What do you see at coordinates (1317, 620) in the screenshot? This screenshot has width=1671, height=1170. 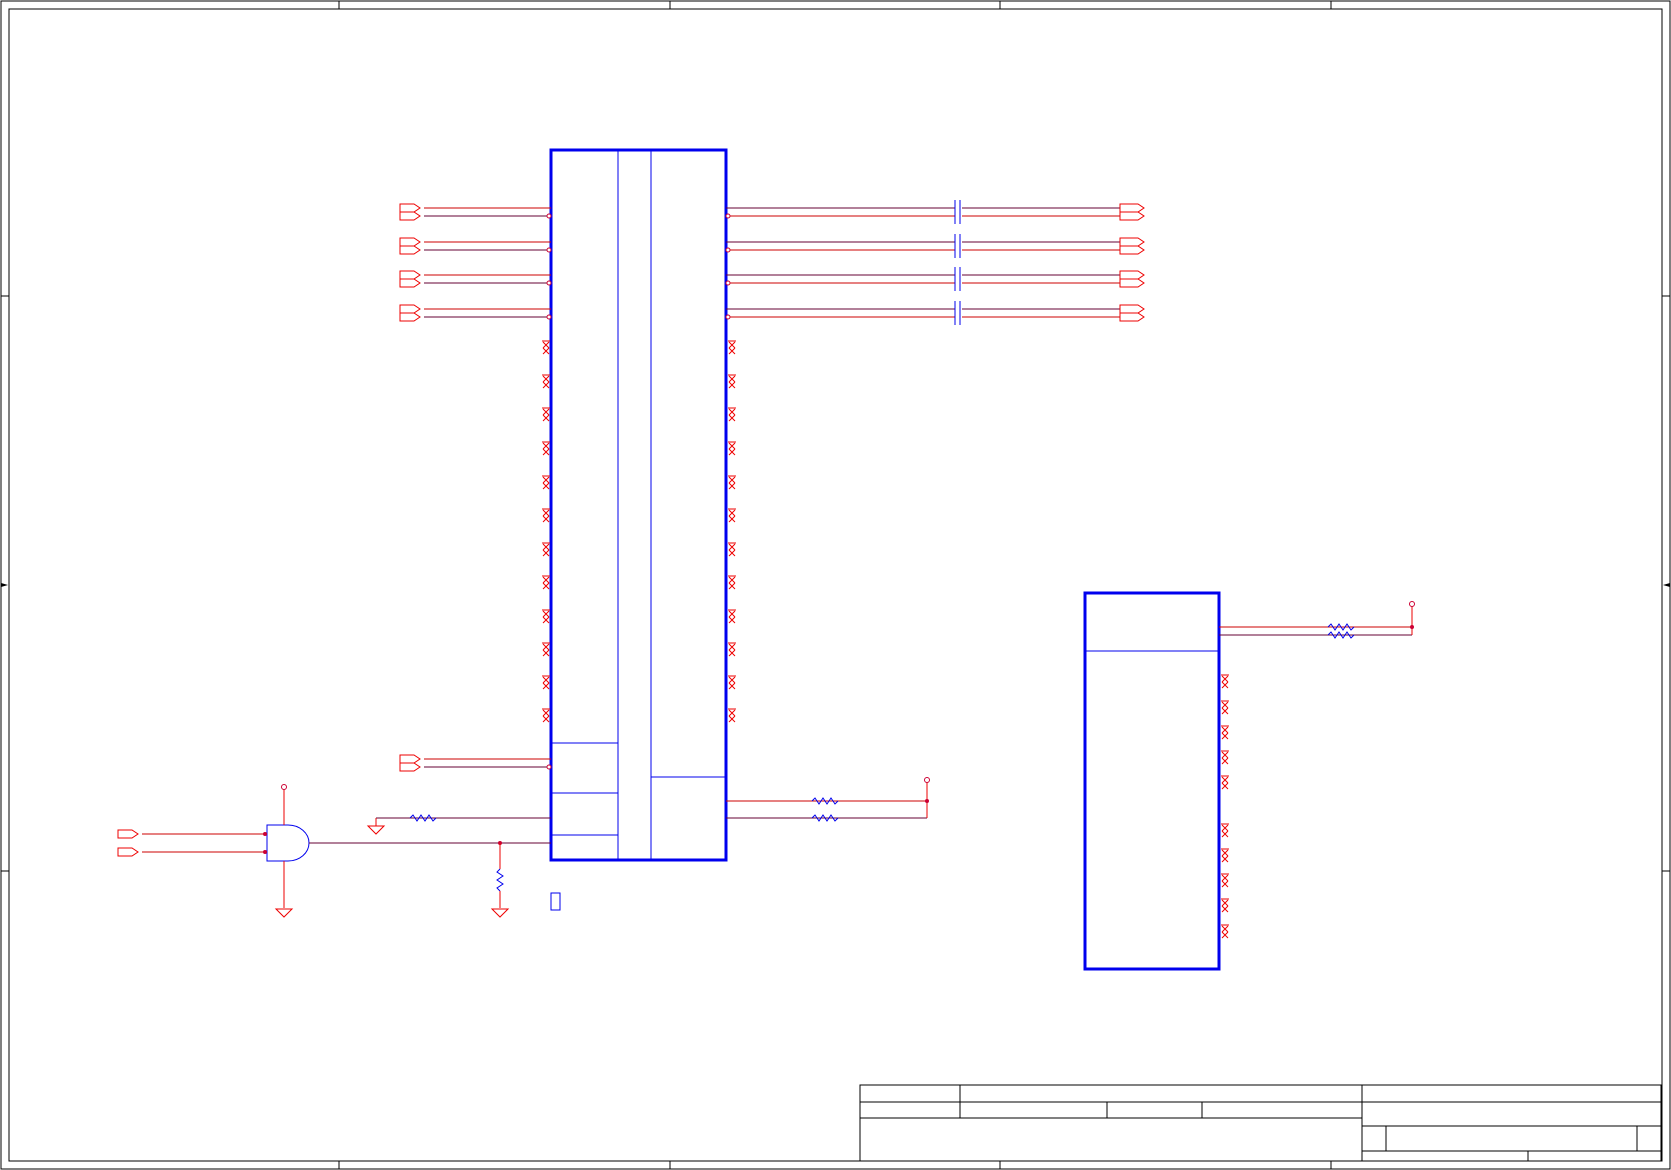 I see `pullup-resistors-secondary` at bounding box center [1317, 620].